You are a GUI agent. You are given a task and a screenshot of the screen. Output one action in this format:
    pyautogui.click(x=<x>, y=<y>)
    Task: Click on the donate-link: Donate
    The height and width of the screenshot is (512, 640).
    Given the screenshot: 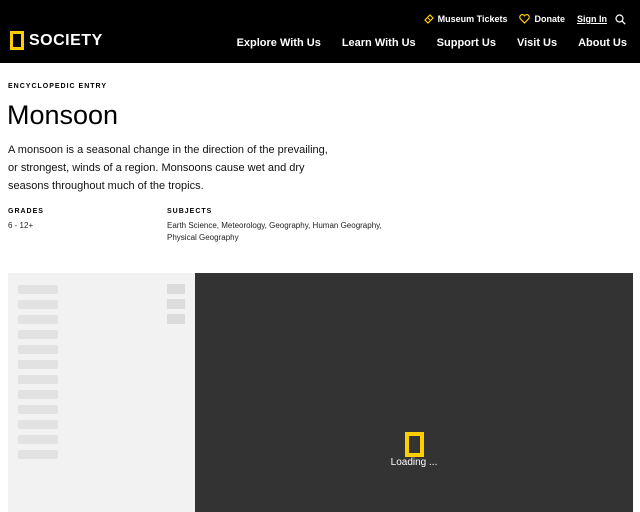 What is the action you would take?
    pyautogui.click(x=542, y=19)
    